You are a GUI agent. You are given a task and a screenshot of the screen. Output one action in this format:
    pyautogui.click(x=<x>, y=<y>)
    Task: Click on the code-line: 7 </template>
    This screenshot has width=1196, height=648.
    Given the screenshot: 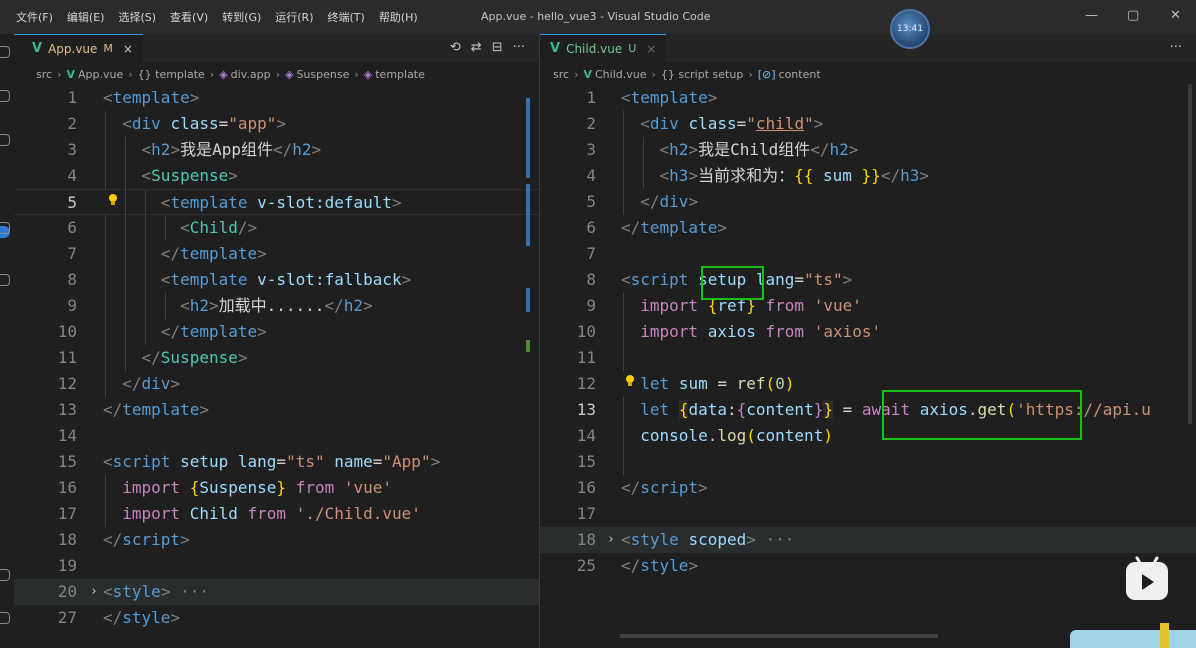 What is the action you would take?
    pyautogui.click(x=276, y=254)
    